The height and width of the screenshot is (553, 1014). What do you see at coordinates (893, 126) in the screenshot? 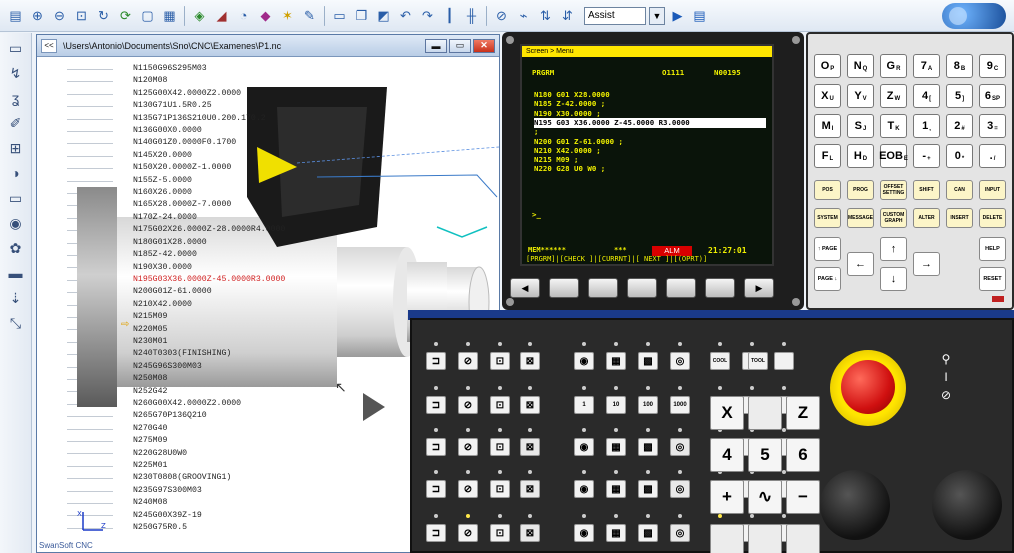
I see `key-t: TK` at bounding box center [893, 126].